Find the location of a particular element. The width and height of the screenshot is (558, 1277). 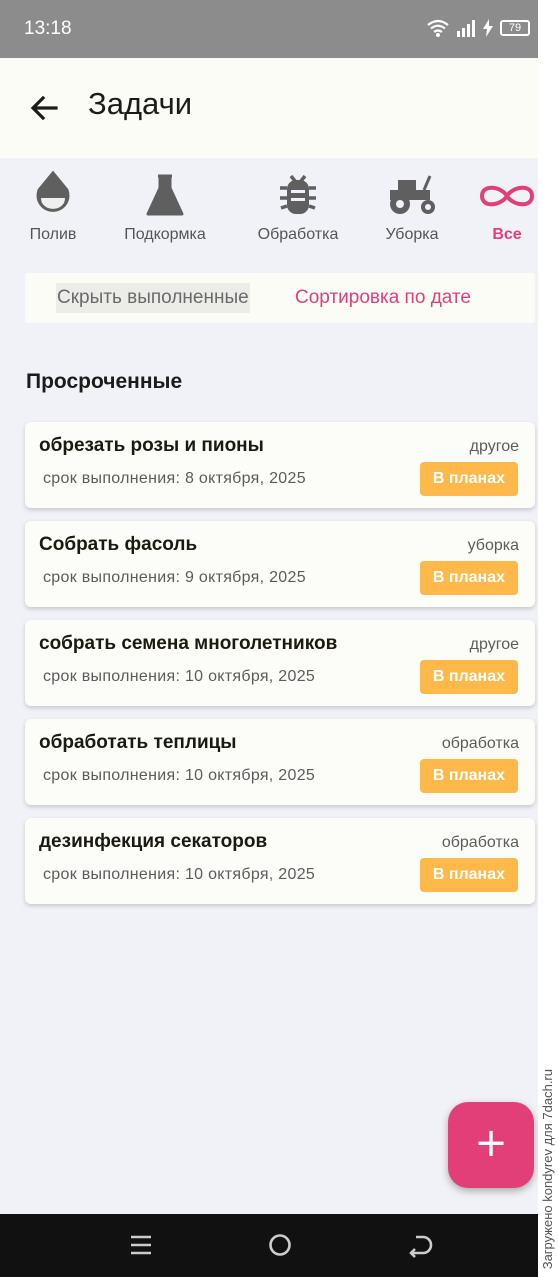

app-bar: Задачи is located at coordinates (269, 108).